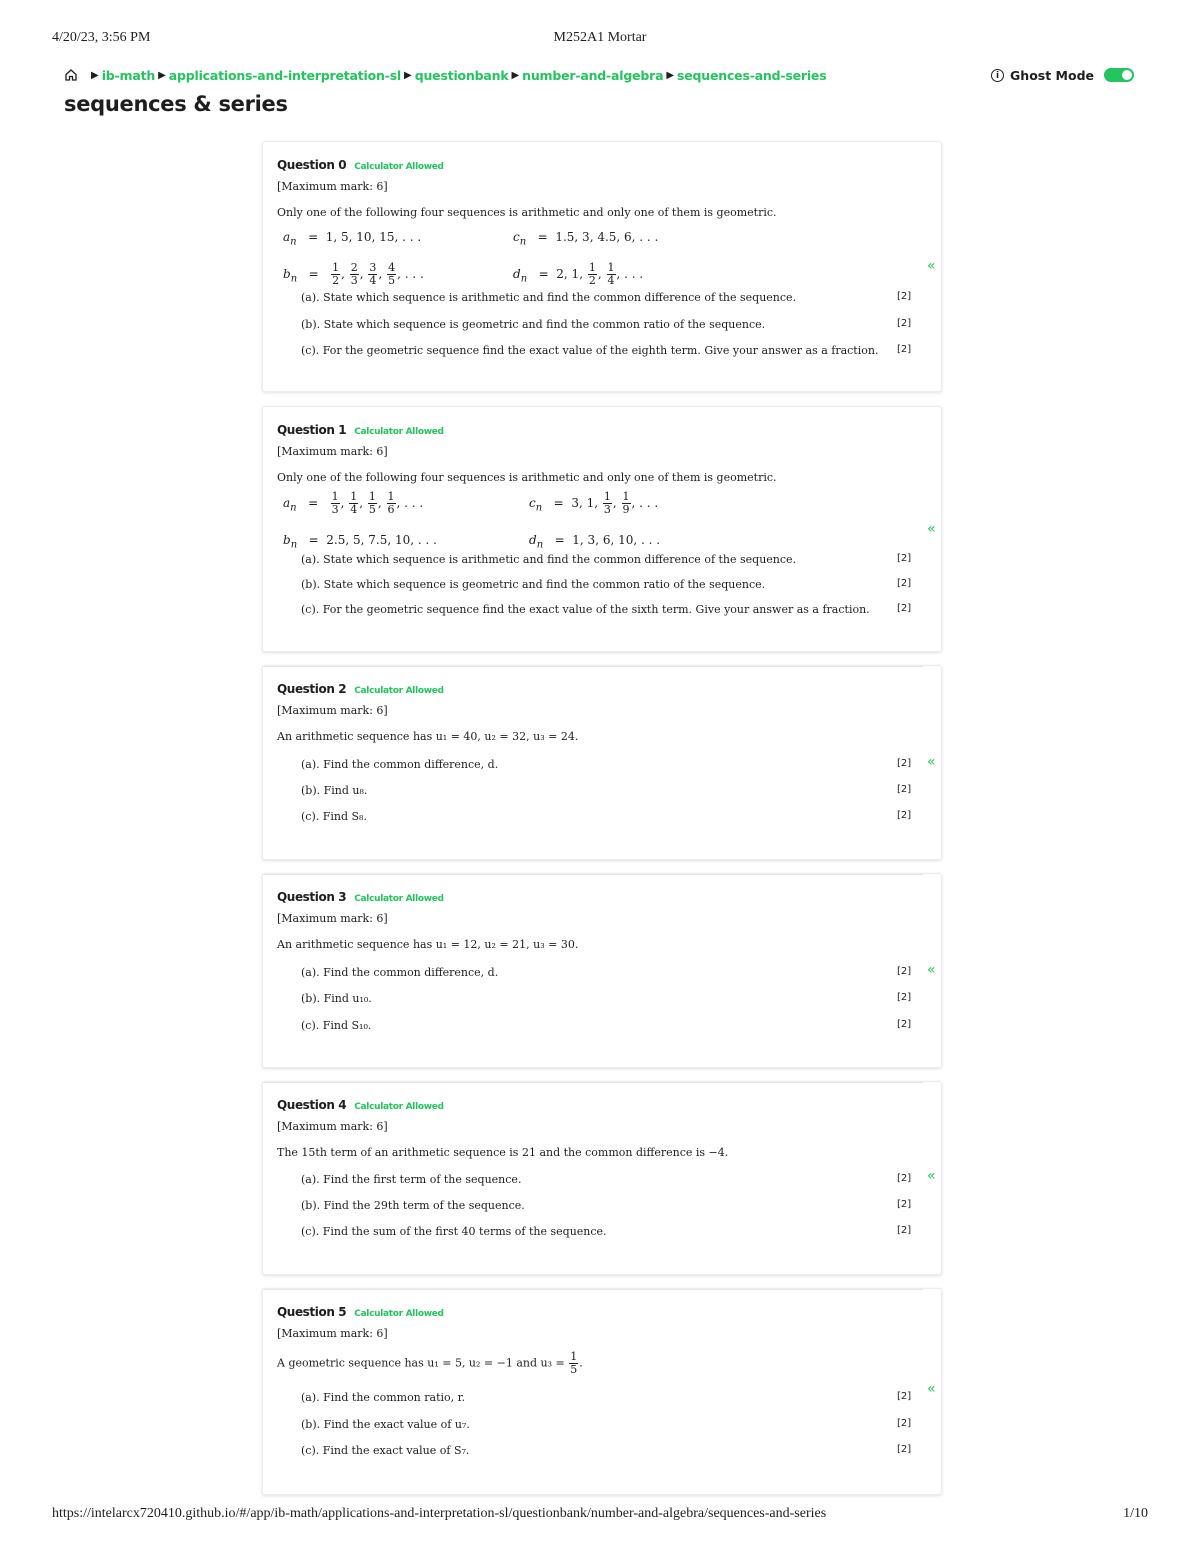 The image size is (1200, 1553). Describe the element at coordinates (312, 1105) in the screenshot. I see `question-title: Question 4` at that location.